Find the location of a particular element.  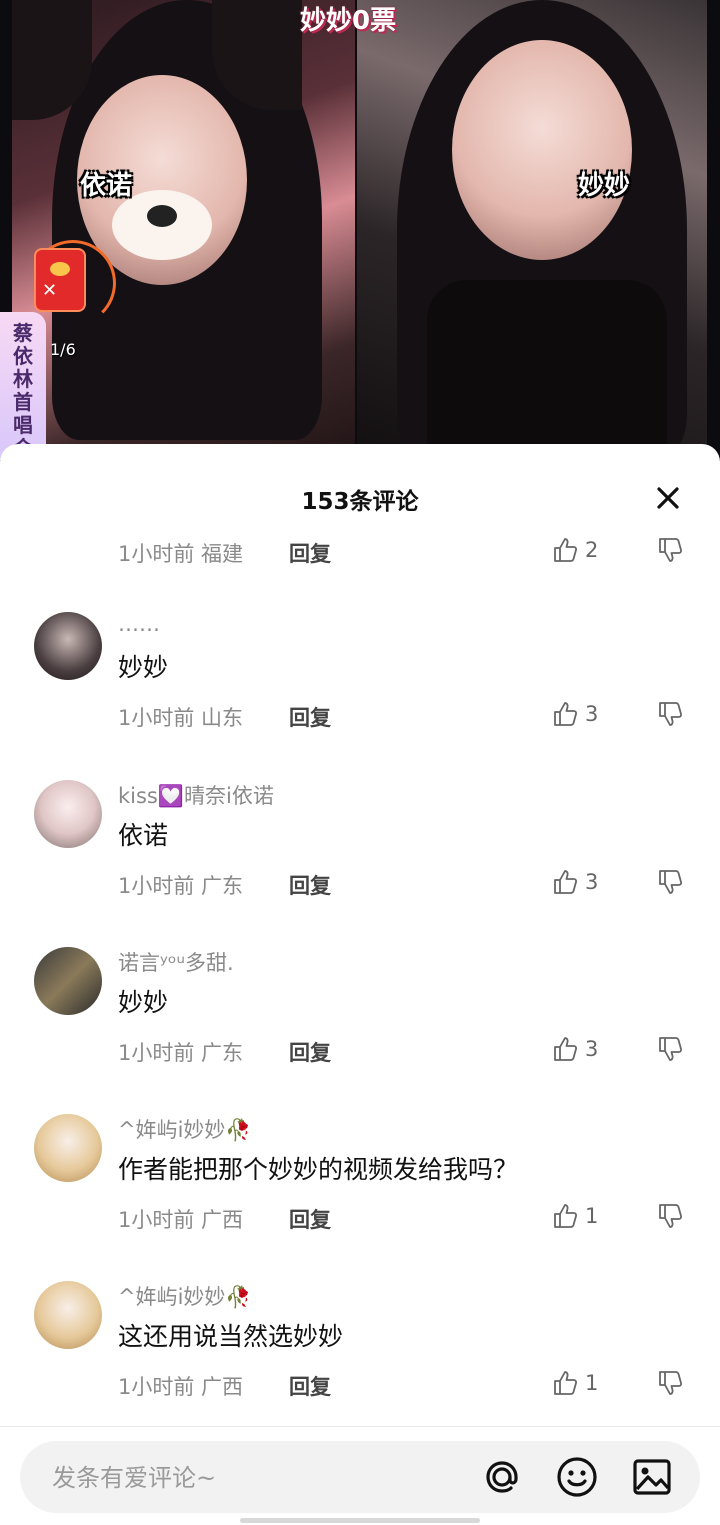

comment-input is located at coordinates (262, 1478).